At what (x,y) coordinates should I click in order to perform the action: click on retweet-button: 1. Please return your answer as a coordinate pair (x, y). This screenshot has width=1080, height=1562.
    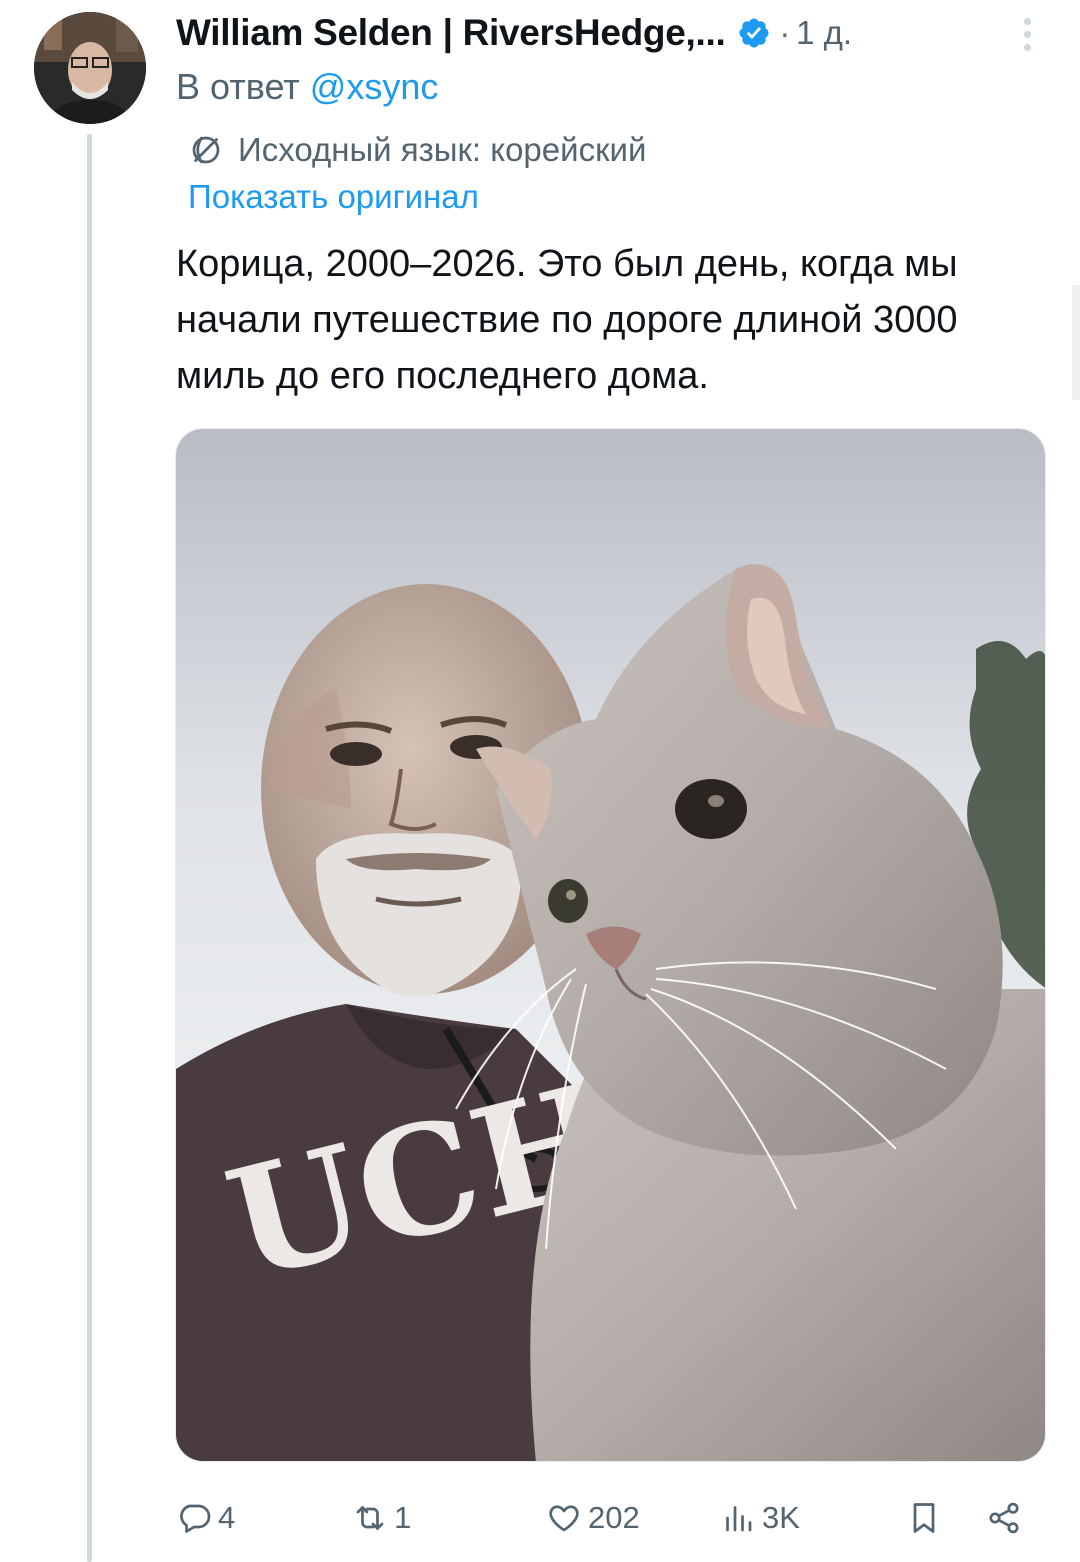
    Looking at the image, I should click on (381, 1518).